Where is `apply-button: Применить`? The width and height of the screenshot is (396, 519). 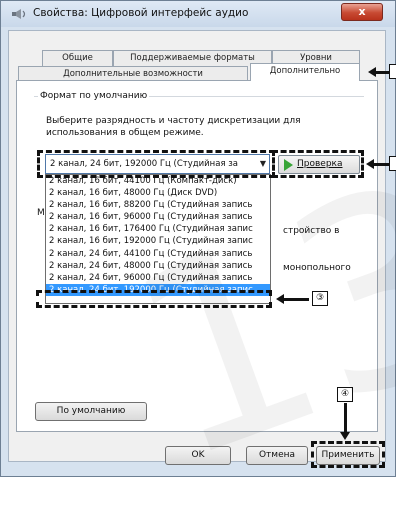 apply-button: Применить is located at coordinates (348, 455).